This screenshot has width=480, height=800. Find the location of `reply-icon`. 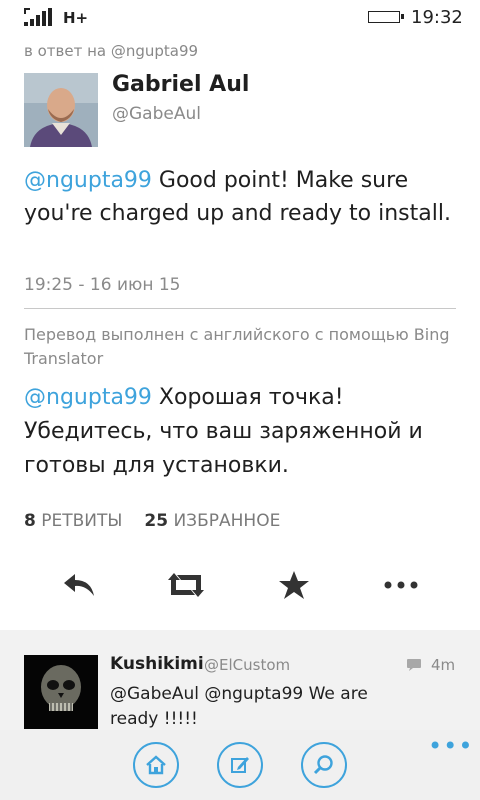

reply-icon is located at coordinates (79, 585).